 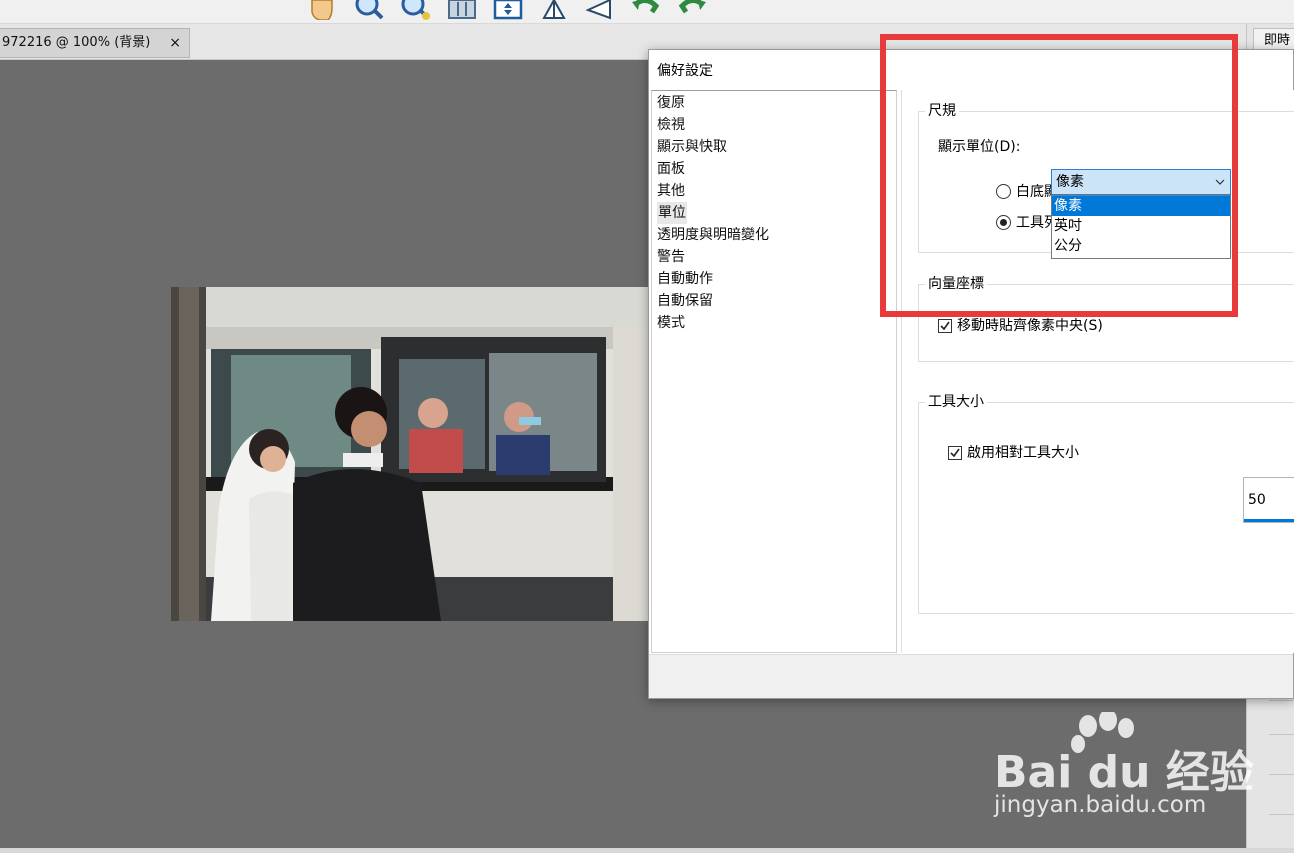 What do you see at coordinates (320, 10) in the screenshot?
I see `hand-tool-icon` at bounding box center [320, 10].